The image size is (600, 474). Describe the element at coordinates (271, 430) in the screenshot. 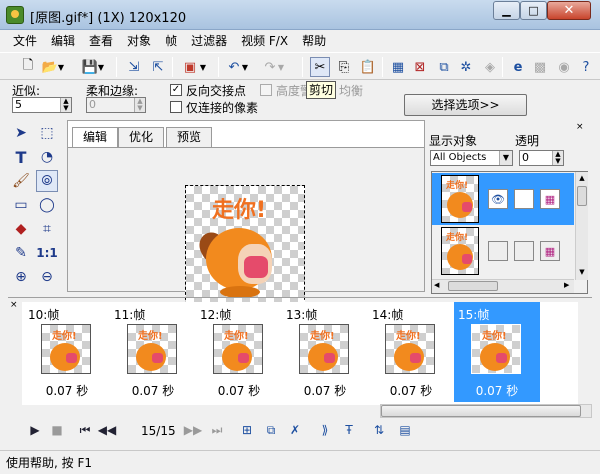

I see `duplicate-frame-icon: ⧉` at that location.